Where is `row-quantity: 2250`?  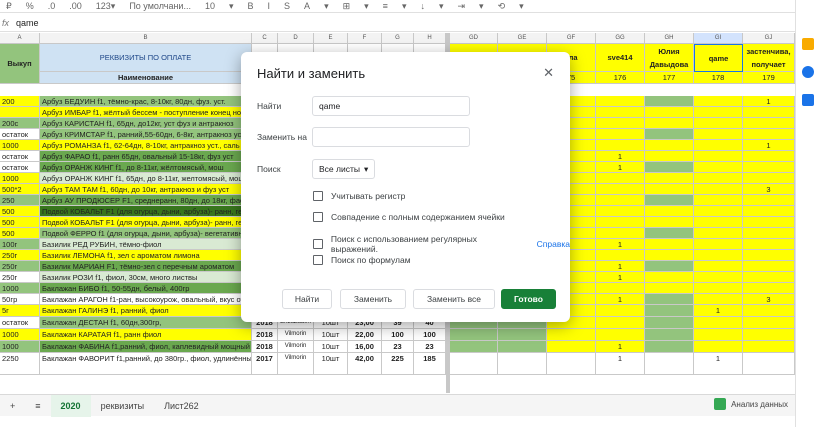
row-quantity: 2250 is located at coordinates (20, 364).